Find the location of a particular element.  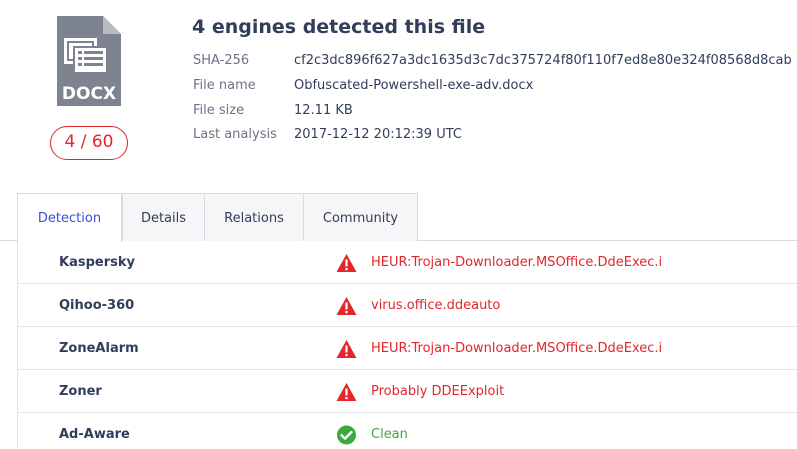

last-analysis-row: Last analysis 2017-12-12 20:12:39 UTC is located at coordinates (327, 134).